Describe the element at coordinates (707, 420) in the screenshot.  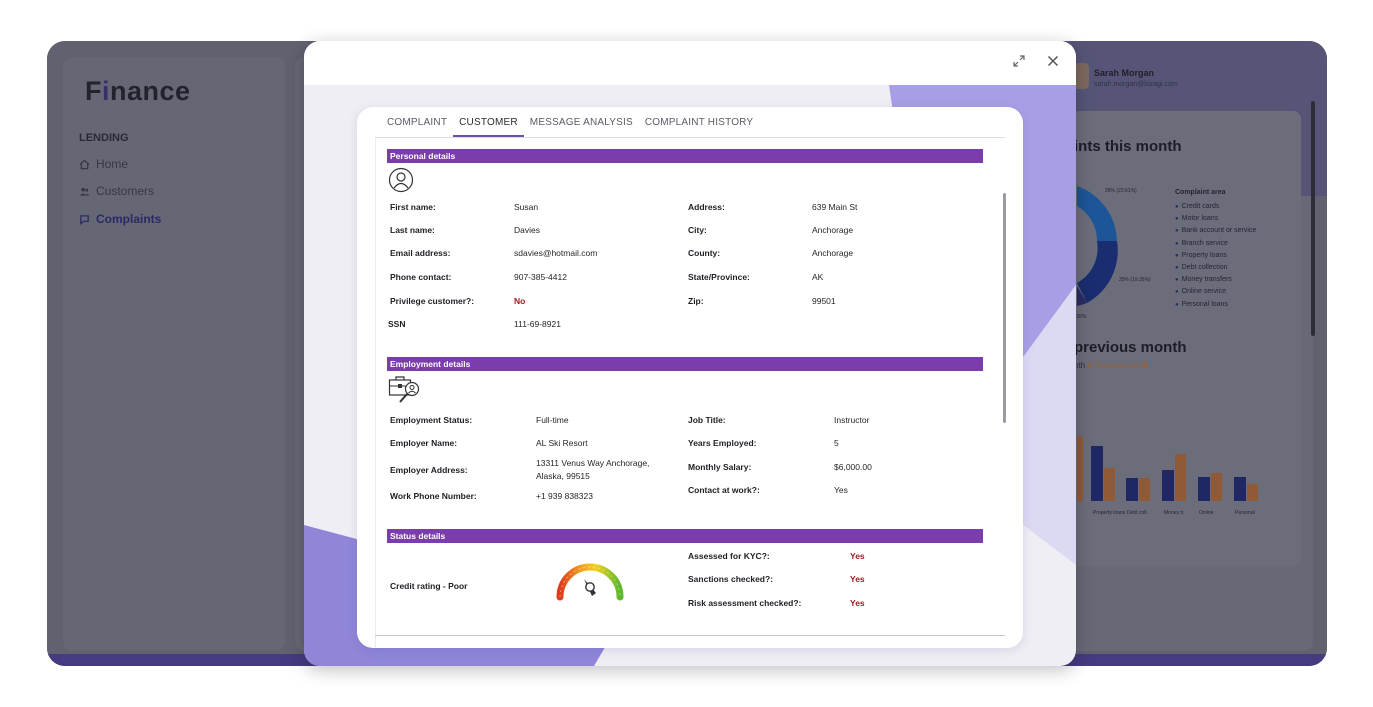
I see `job-title-label: Job Title:` at that location.